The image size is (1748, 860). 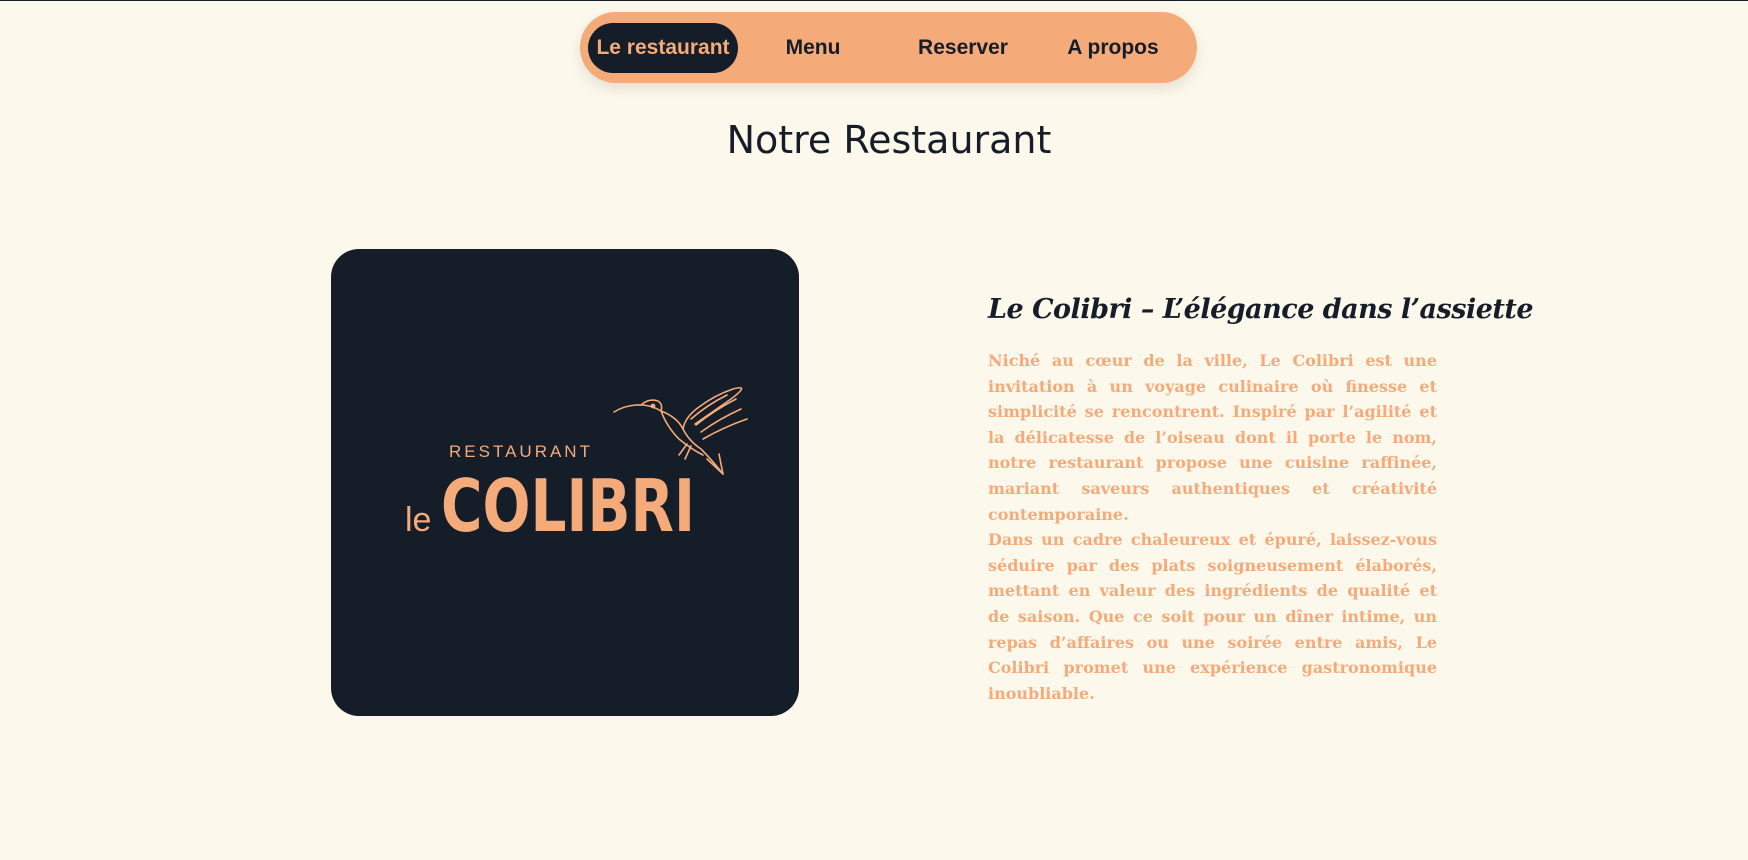 What do you see at coordinates (568, 506) in the screenshot?
I see `logo-name: COLIBRI` at bounding box center [568, 506].